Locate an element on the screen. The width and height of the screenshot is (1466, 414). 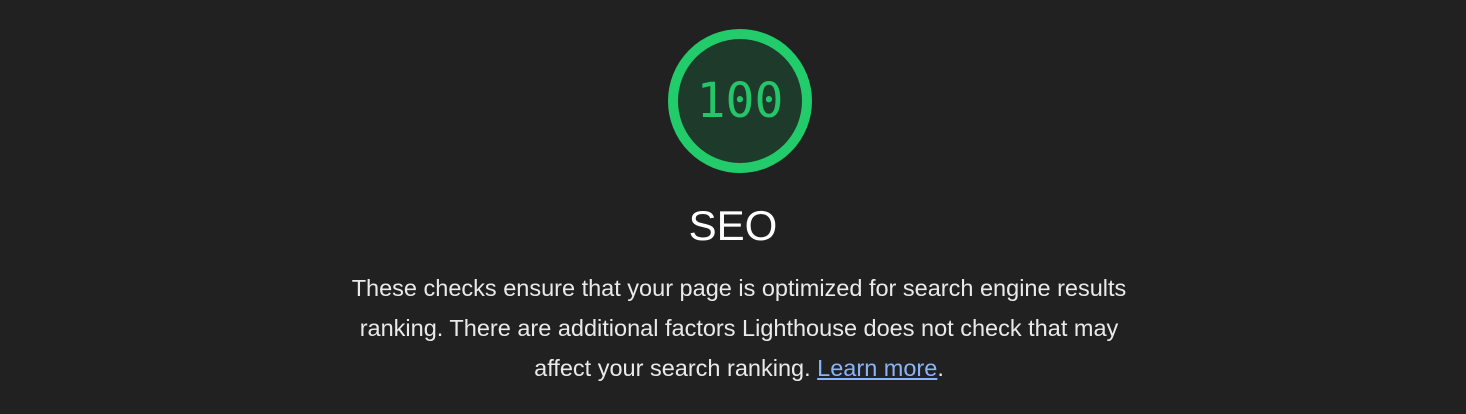
score-value: 100 is located at coordinates (740, 101).